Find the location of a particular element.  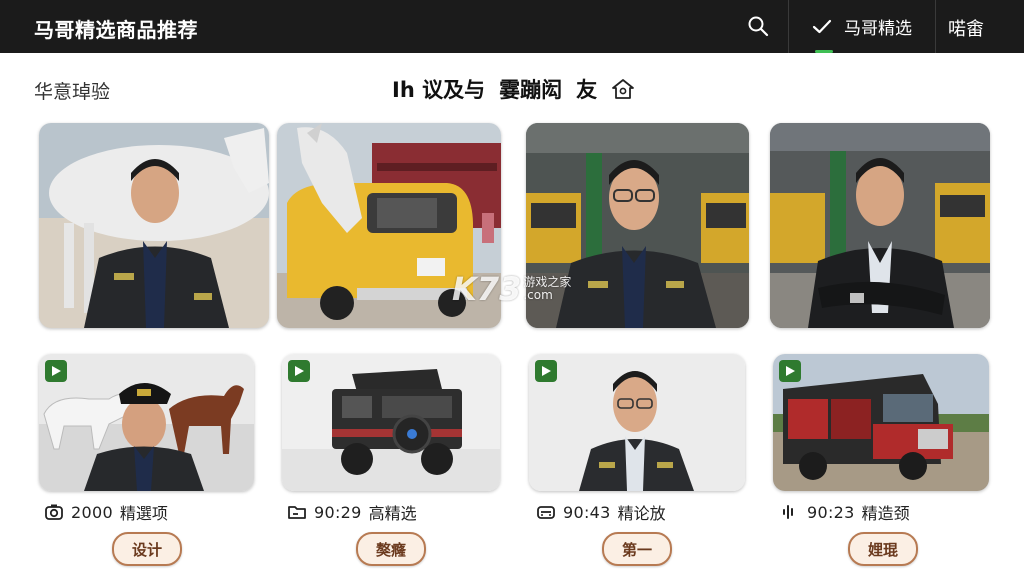

photo-red-utility-vehicle is located at coordinates (881, 422).